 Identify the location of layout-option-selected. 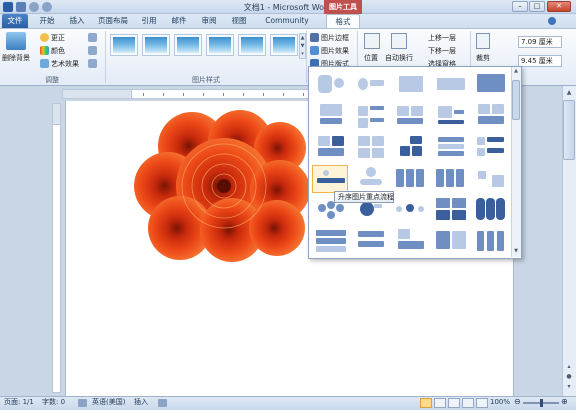
(330, 179).